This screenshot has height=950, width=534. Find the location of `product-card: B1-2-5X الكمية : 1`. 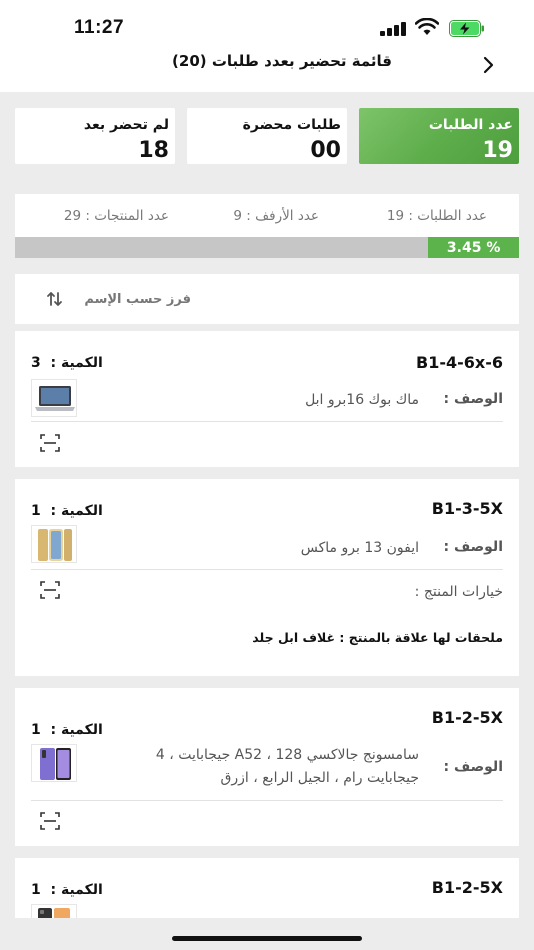

product-card: B1-2-5X الكمية : 1 is located at coordinates (267, 888).